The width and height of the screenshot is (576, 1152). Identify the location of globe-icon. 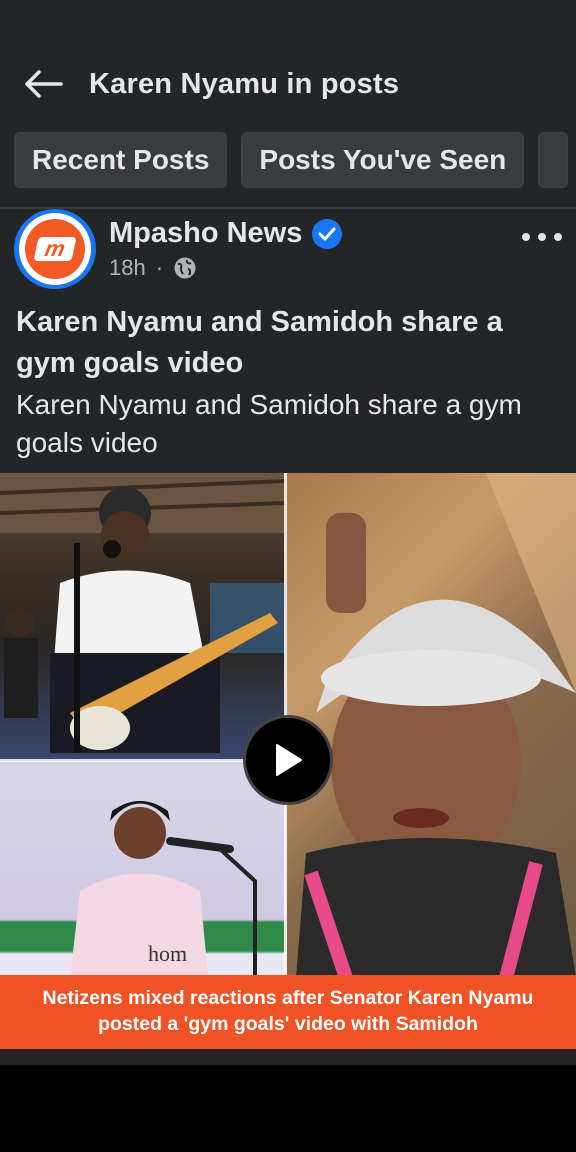
(185, 268).